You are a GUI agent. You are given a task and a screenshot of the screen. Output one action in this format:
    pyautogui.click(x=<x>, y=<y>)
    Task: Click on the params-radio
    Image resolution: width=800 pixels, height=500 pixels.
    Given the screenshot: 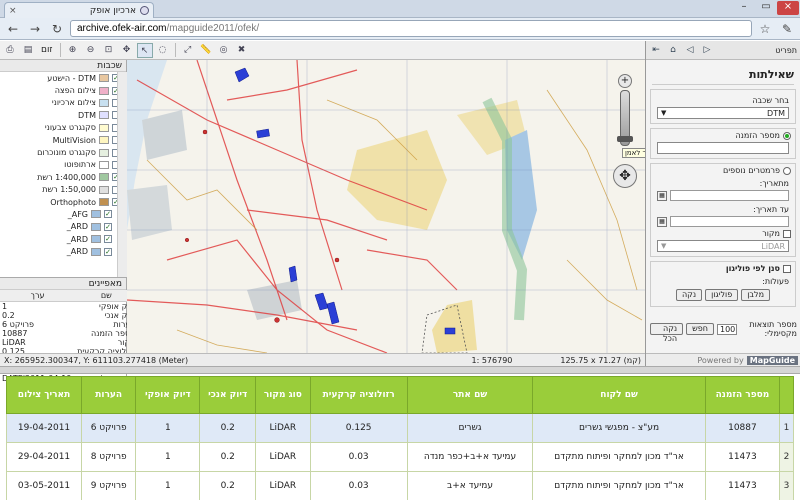 What is the action you would take?
    pyautogui.click(x=787, y=170)
    